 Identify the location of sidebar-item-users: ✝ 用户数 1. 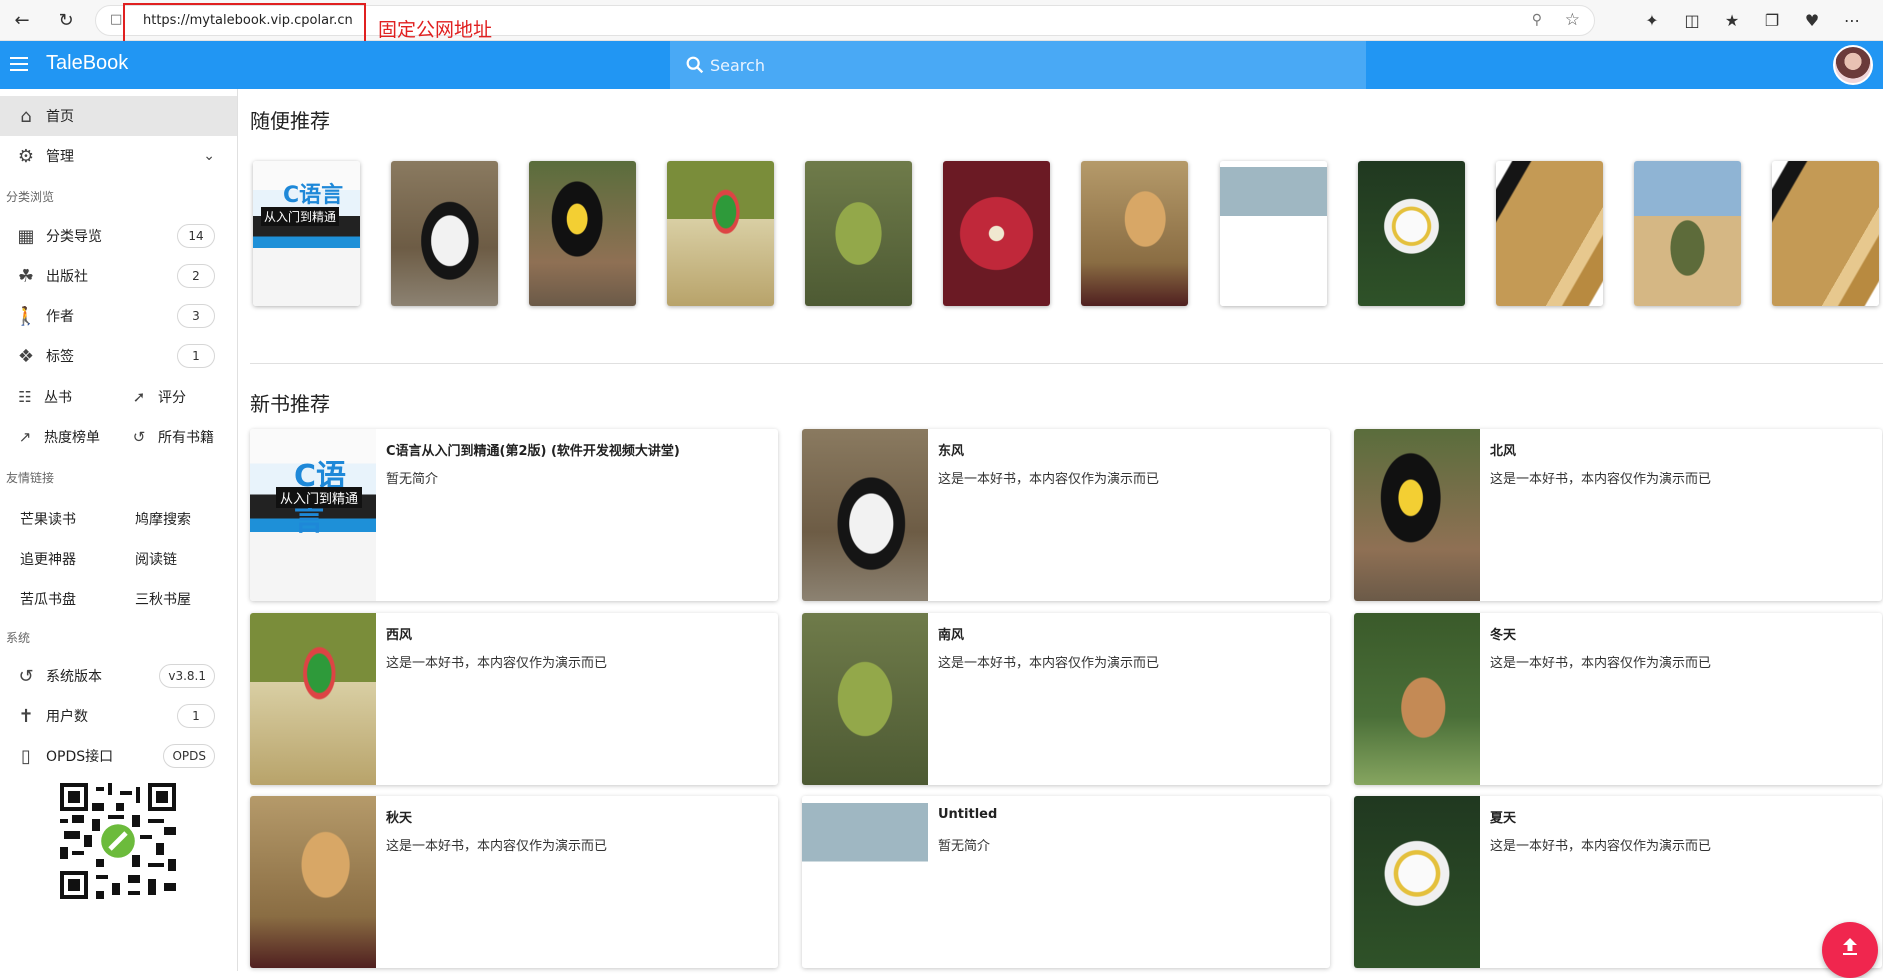
(118, 716).